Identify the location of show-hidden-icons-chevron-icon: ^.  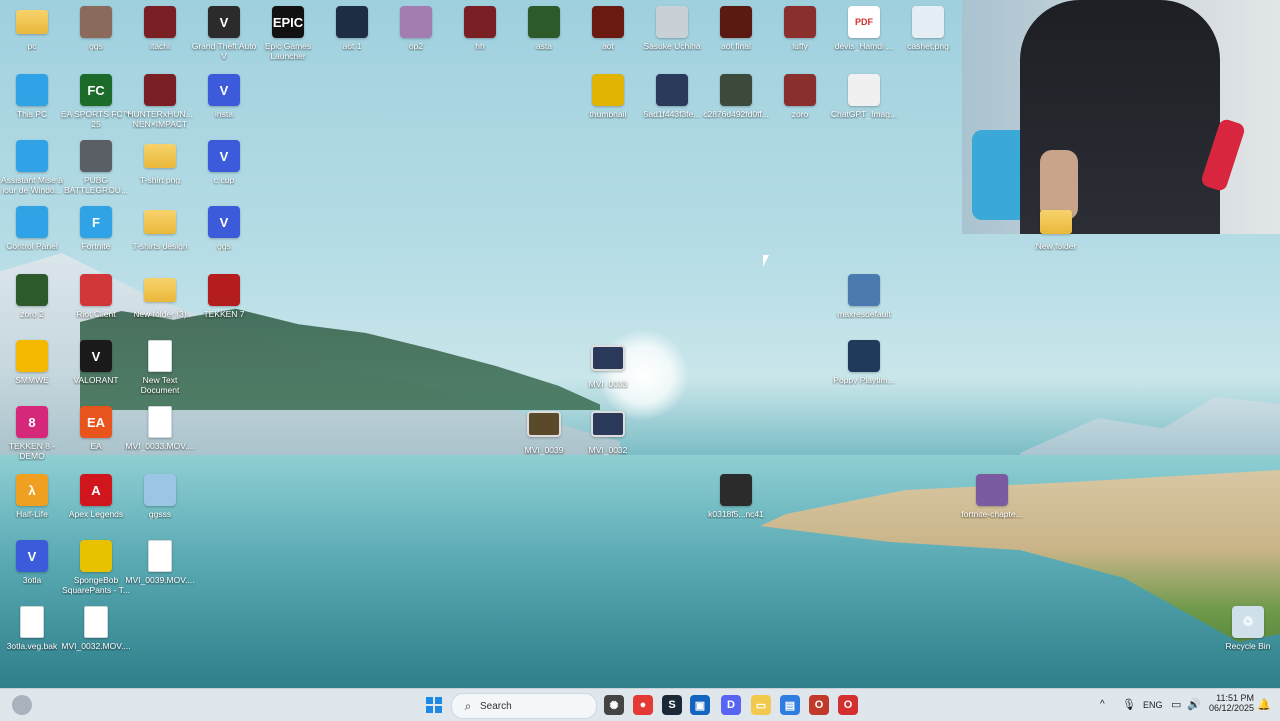
(1102, 704).